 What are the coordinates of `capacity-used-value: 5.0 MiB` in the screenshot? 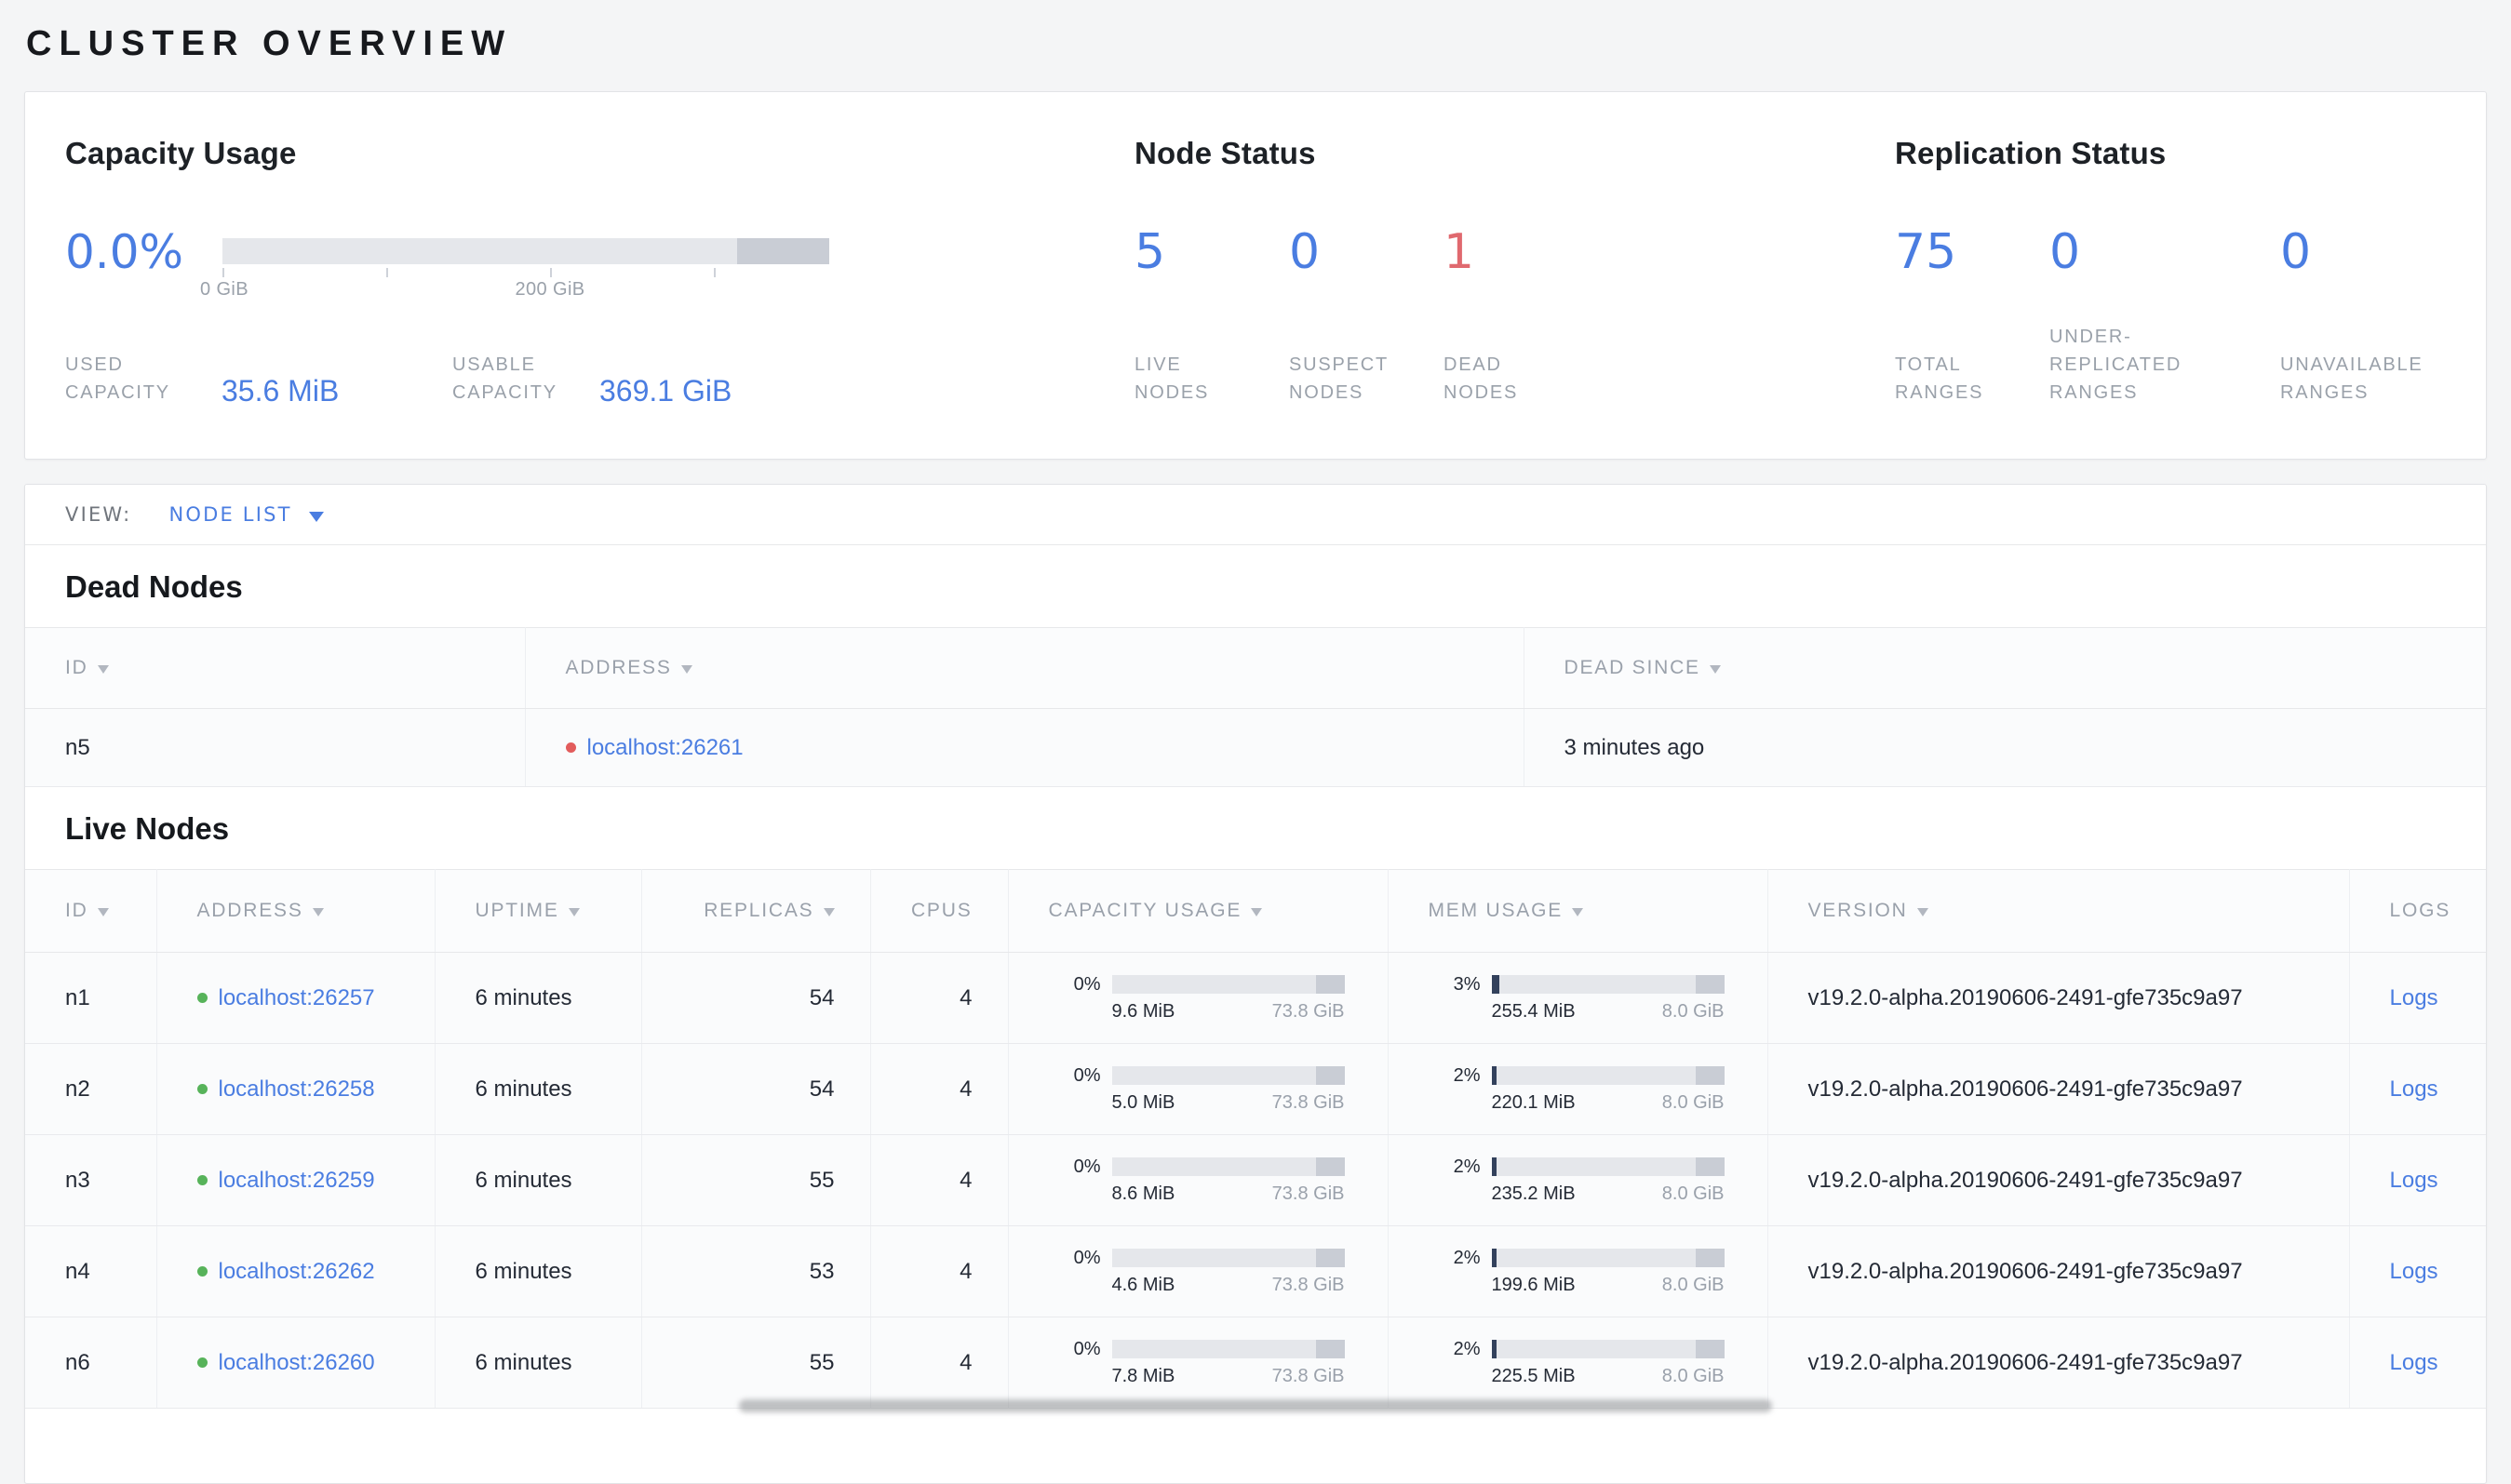 It's located at (1143, 1103).